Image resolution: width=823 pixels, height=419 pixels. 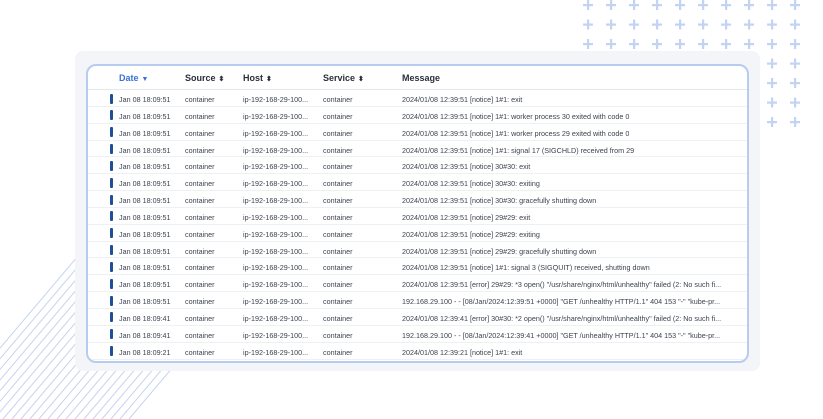 I want to click on sort-icon: ⬍, so click(x=269, y=79).